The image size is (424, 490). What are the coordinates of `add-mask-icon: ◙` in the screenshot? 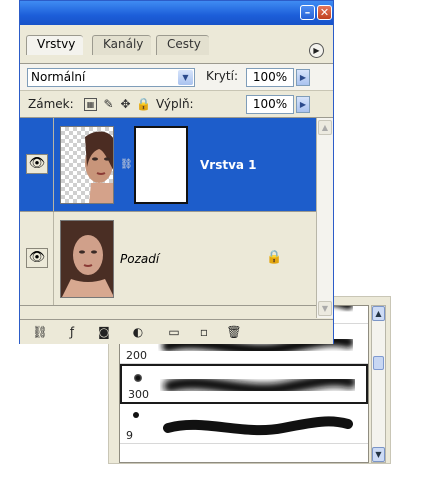 It's located at (104, 332).